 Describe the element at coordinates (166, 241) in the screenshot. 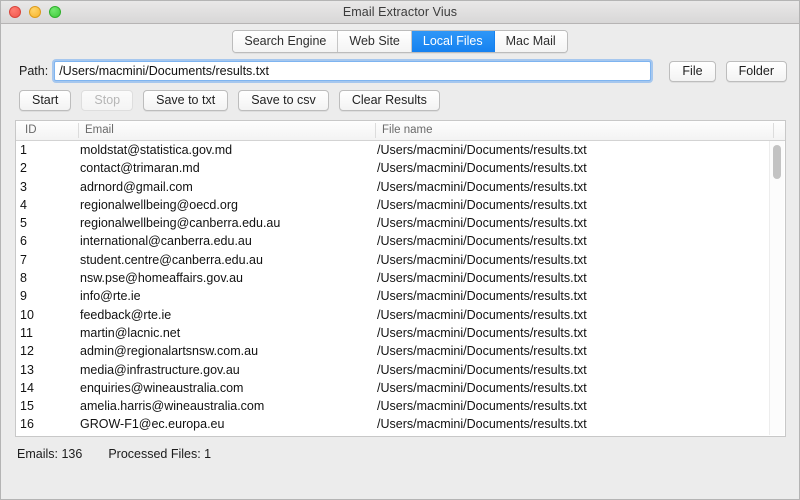

I see `cell-email: international@canberra.edu.au` at that location.